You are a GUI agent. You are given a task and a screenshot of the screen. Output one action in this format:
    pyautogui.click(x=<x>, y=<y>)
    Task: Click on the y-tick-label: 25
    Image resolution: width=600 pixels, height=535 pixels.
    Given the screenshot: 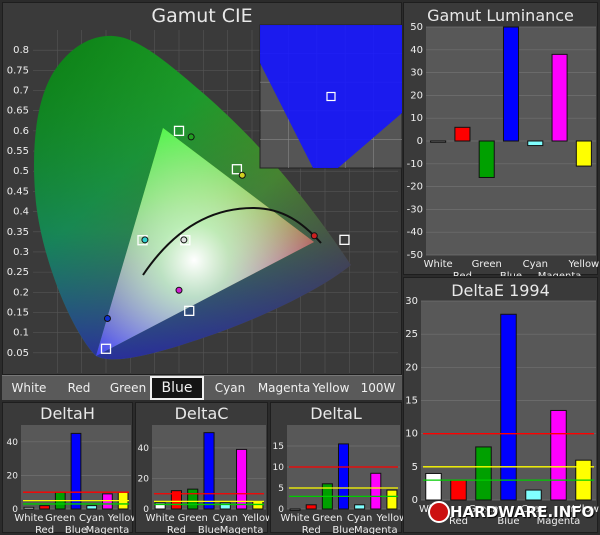 What is the action you would take?
    pyautogui.click(x=411, y=334)
    